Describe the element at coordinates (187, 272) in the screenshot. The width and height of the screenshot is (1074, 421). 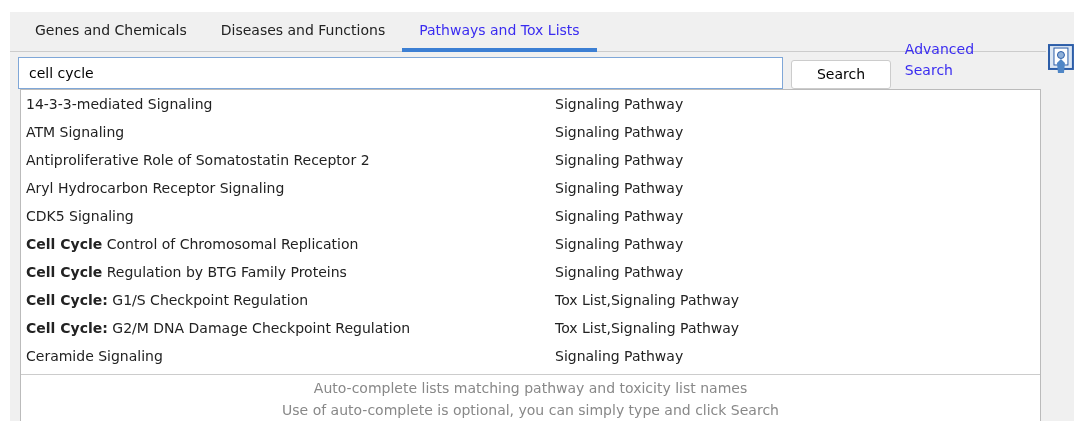
I see `pathway-name: Cell Cycle Regulation by BTG Family Proteins` at that location.